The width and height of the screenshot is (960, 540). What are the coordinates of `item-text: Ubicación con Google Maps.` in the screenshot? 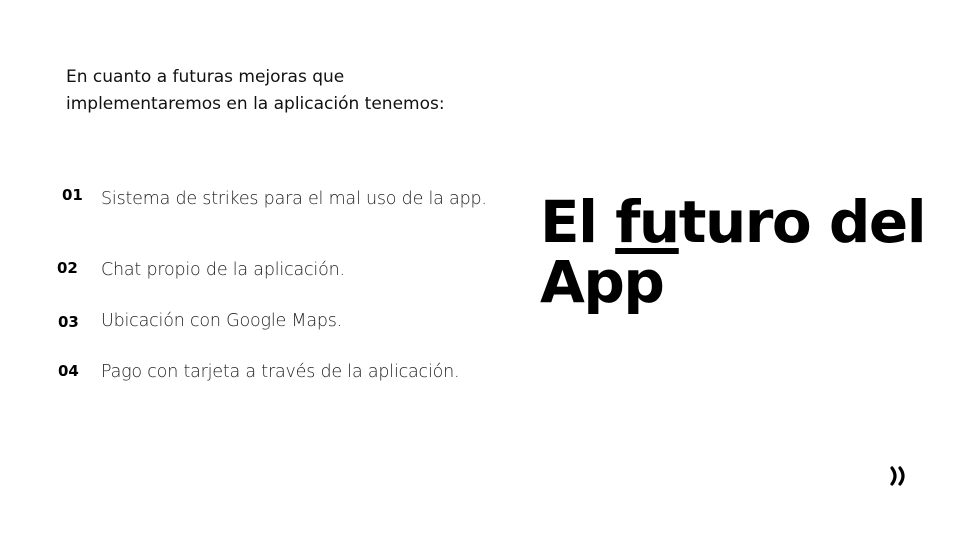 It's located at (222, 321).